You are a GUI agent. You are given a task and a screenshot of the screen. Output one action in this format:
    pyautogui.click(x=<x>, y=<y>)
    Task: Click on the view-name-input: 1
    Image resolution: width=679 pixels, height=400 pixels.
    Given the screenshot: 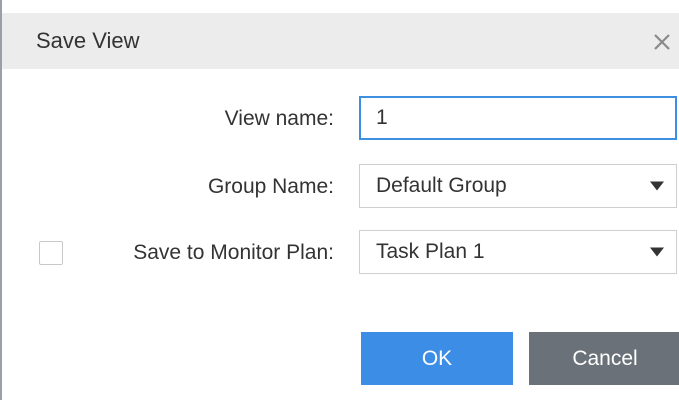 What is the action you would take?
    pyautogui.click(x=518, y=118)
    